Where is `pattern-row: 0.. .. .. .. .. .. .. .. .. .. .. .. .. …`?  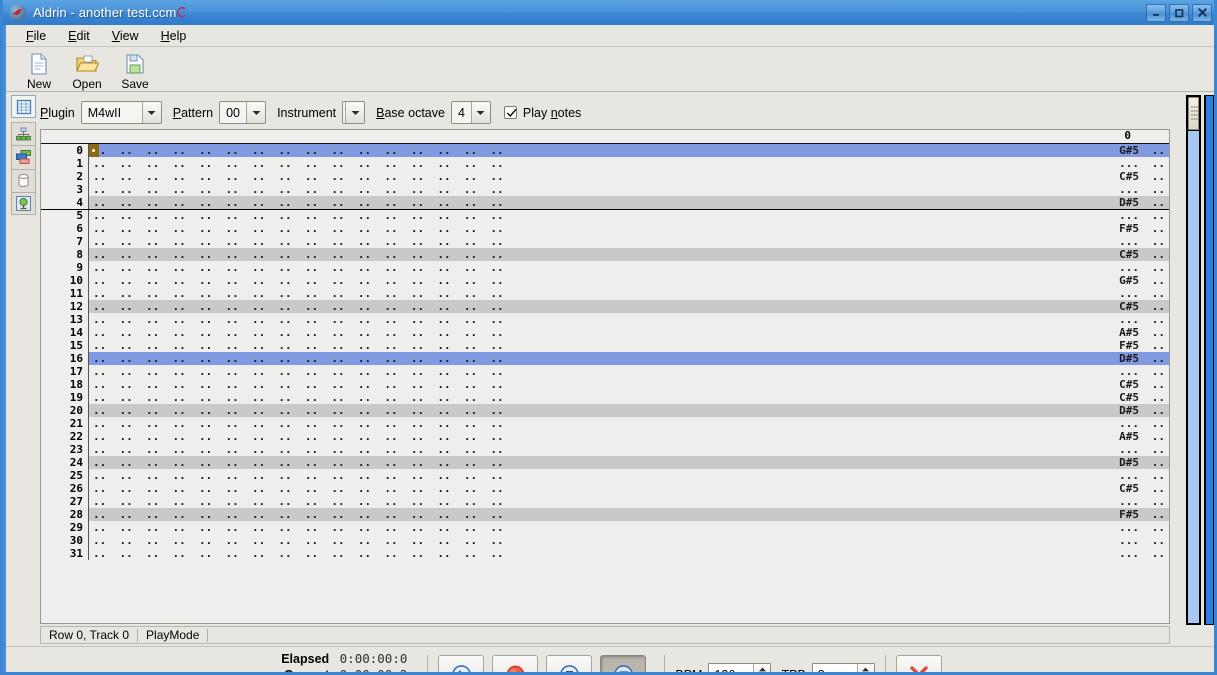 pattern-row: 0.. .. .. .. .. .. .. .. .. .. .. .. .. … is located at coordinates (605, 150).